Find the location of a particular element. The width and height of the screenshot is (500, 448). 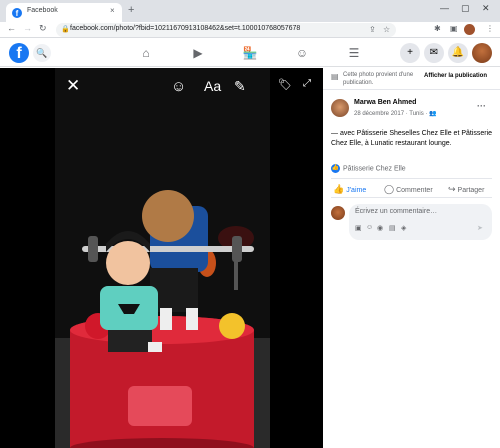

watch-icon: ▶ is located at coordinates (198, 53).